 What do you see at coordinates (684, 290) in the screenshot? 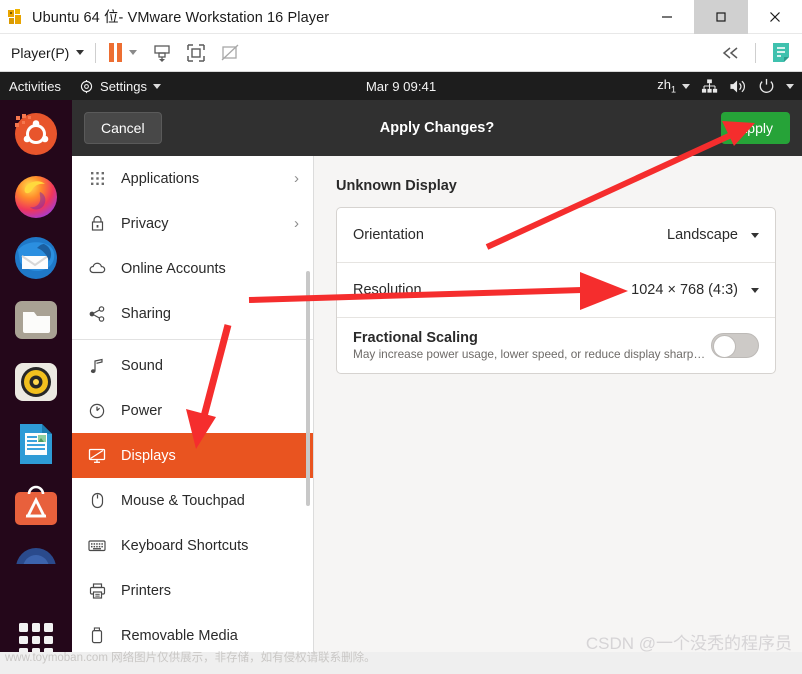
I see `resolution-value: 1024 × 768 (4:3)` at bounding box center [684, 290].